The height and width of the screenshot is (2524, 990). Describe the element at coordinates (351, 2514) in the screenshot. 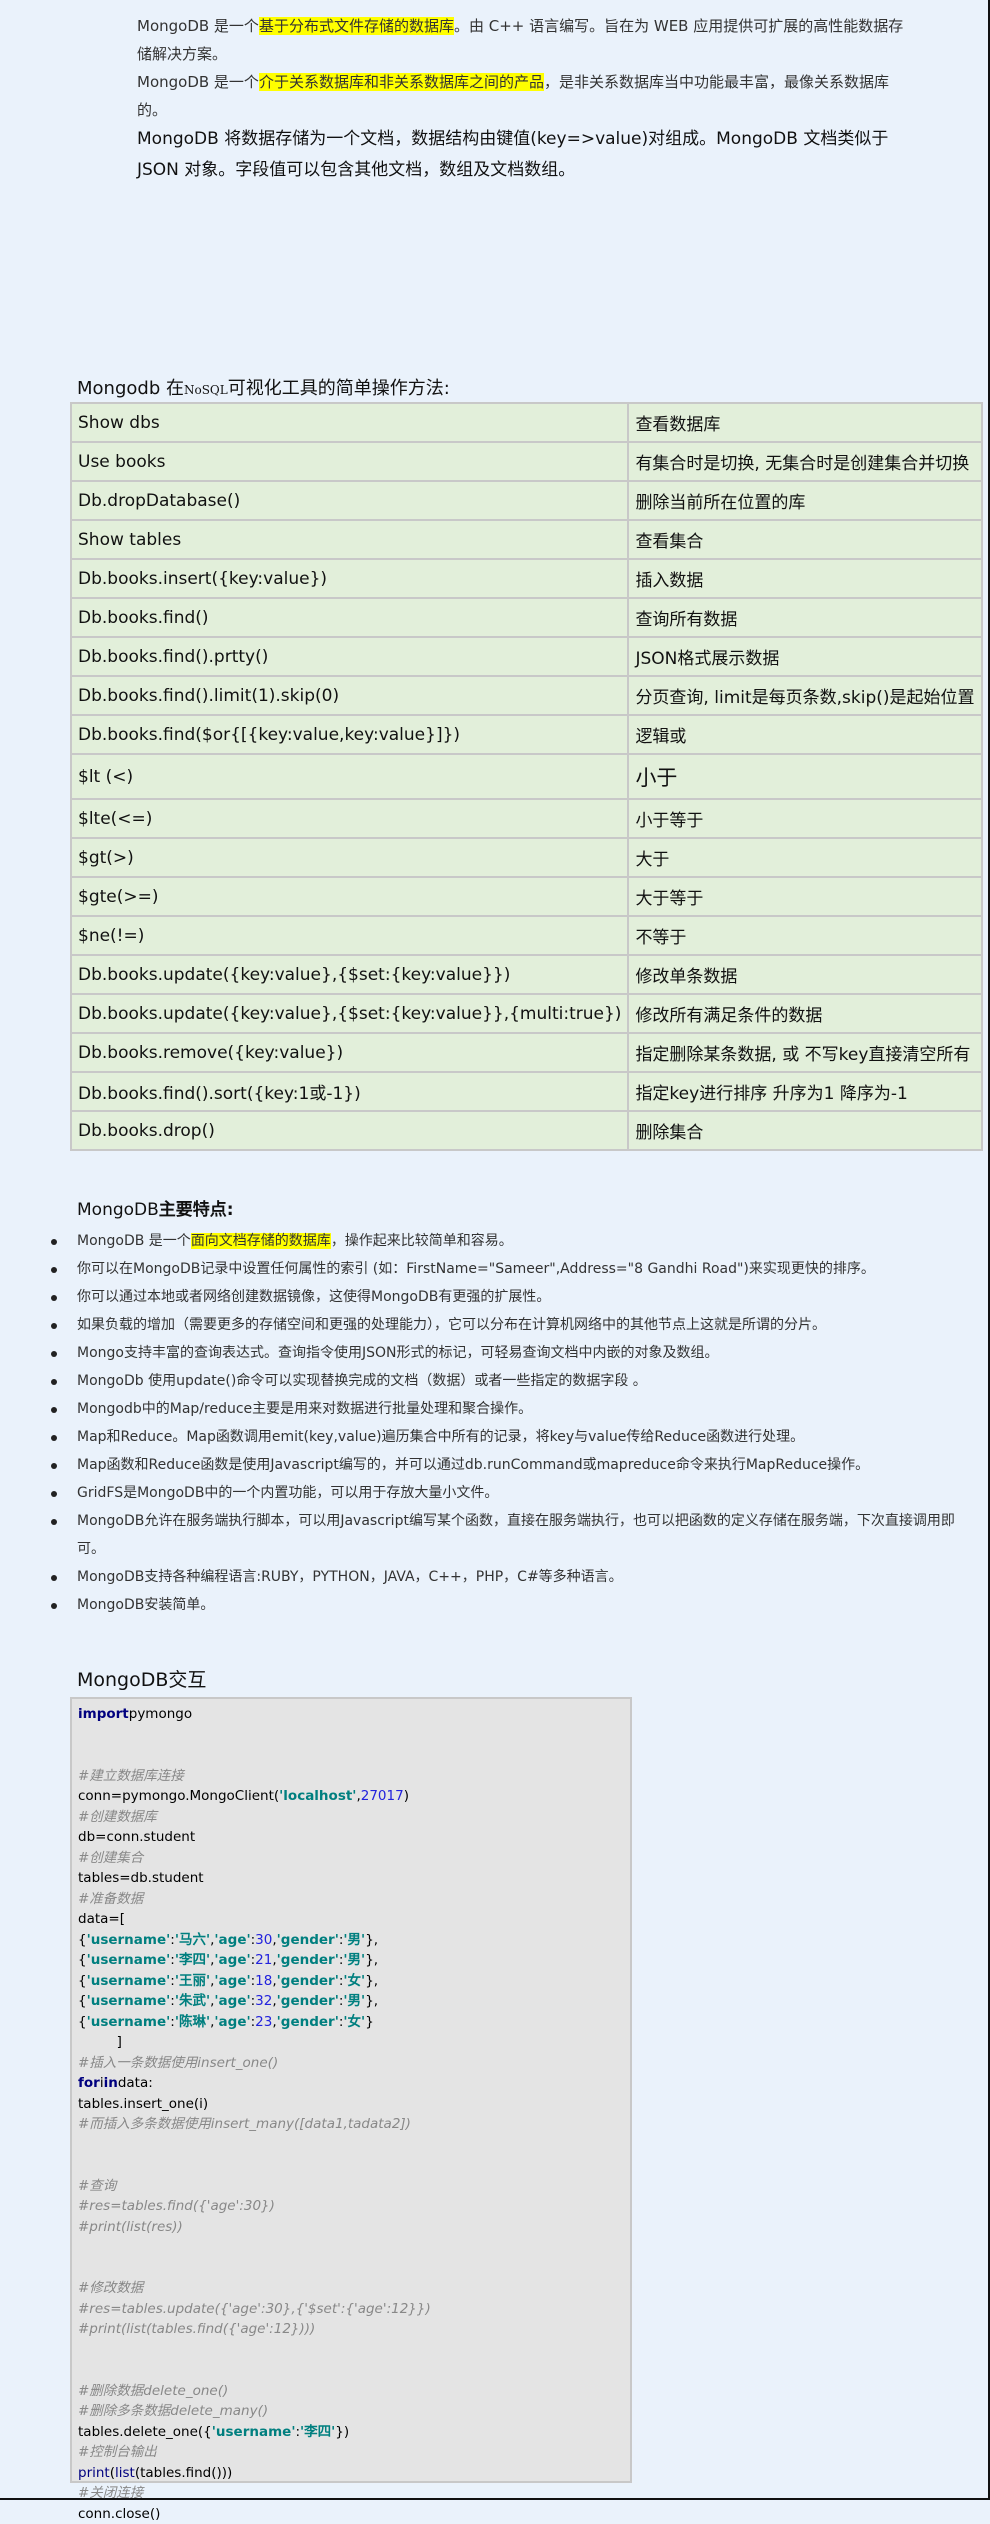

I see `code-line: conn.close()` at that location.